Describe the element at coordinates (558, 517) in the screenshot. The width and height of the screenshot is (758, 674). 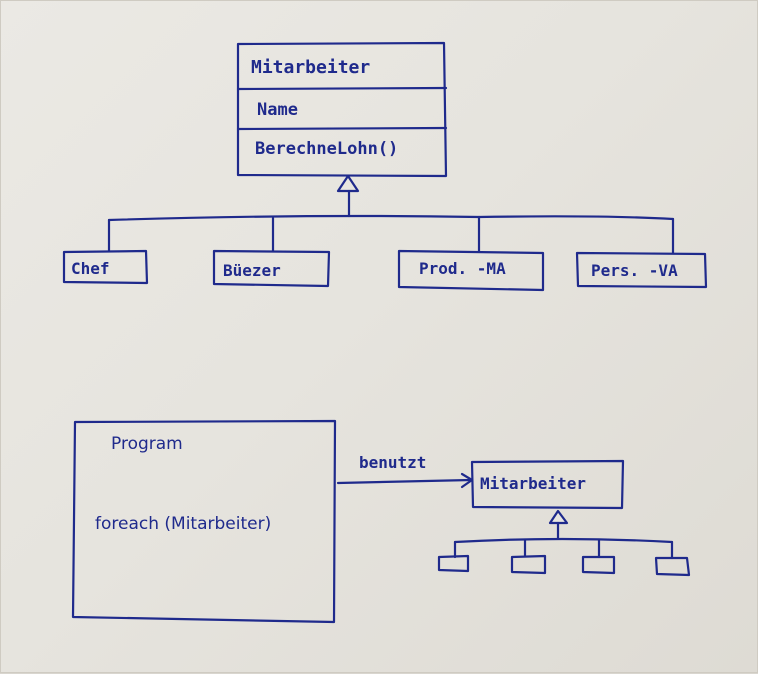
I see `small-inheritance-triangle` at that location.